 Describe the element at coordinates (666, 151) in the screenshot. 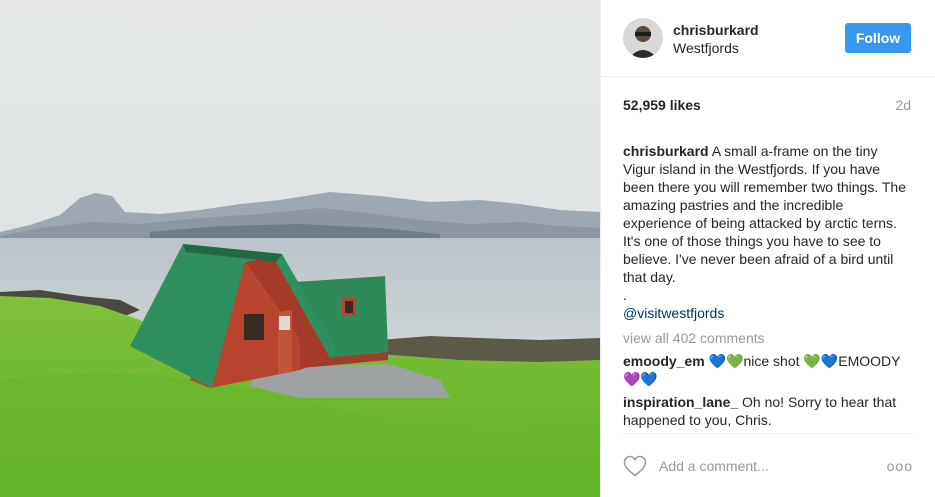

I see `caption-author-link: chrisburkard` at that location.